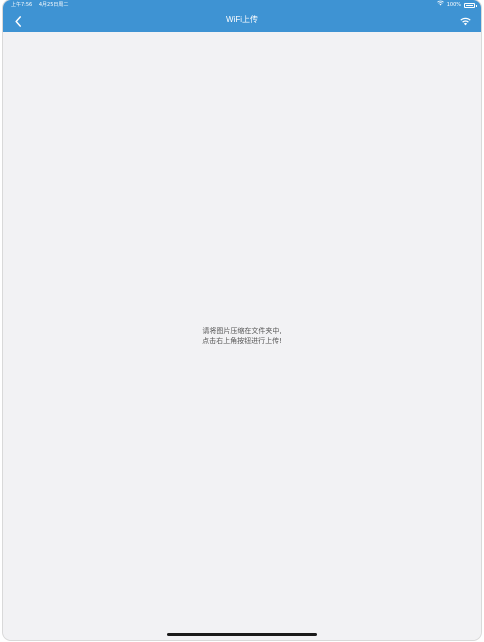 The height and width of the screenshot is (642, 484). Describe the element at coordinates (242, 5) in the screenshot. I see `status-bar: 上午7:56 4月25日周二 100%` at that location.